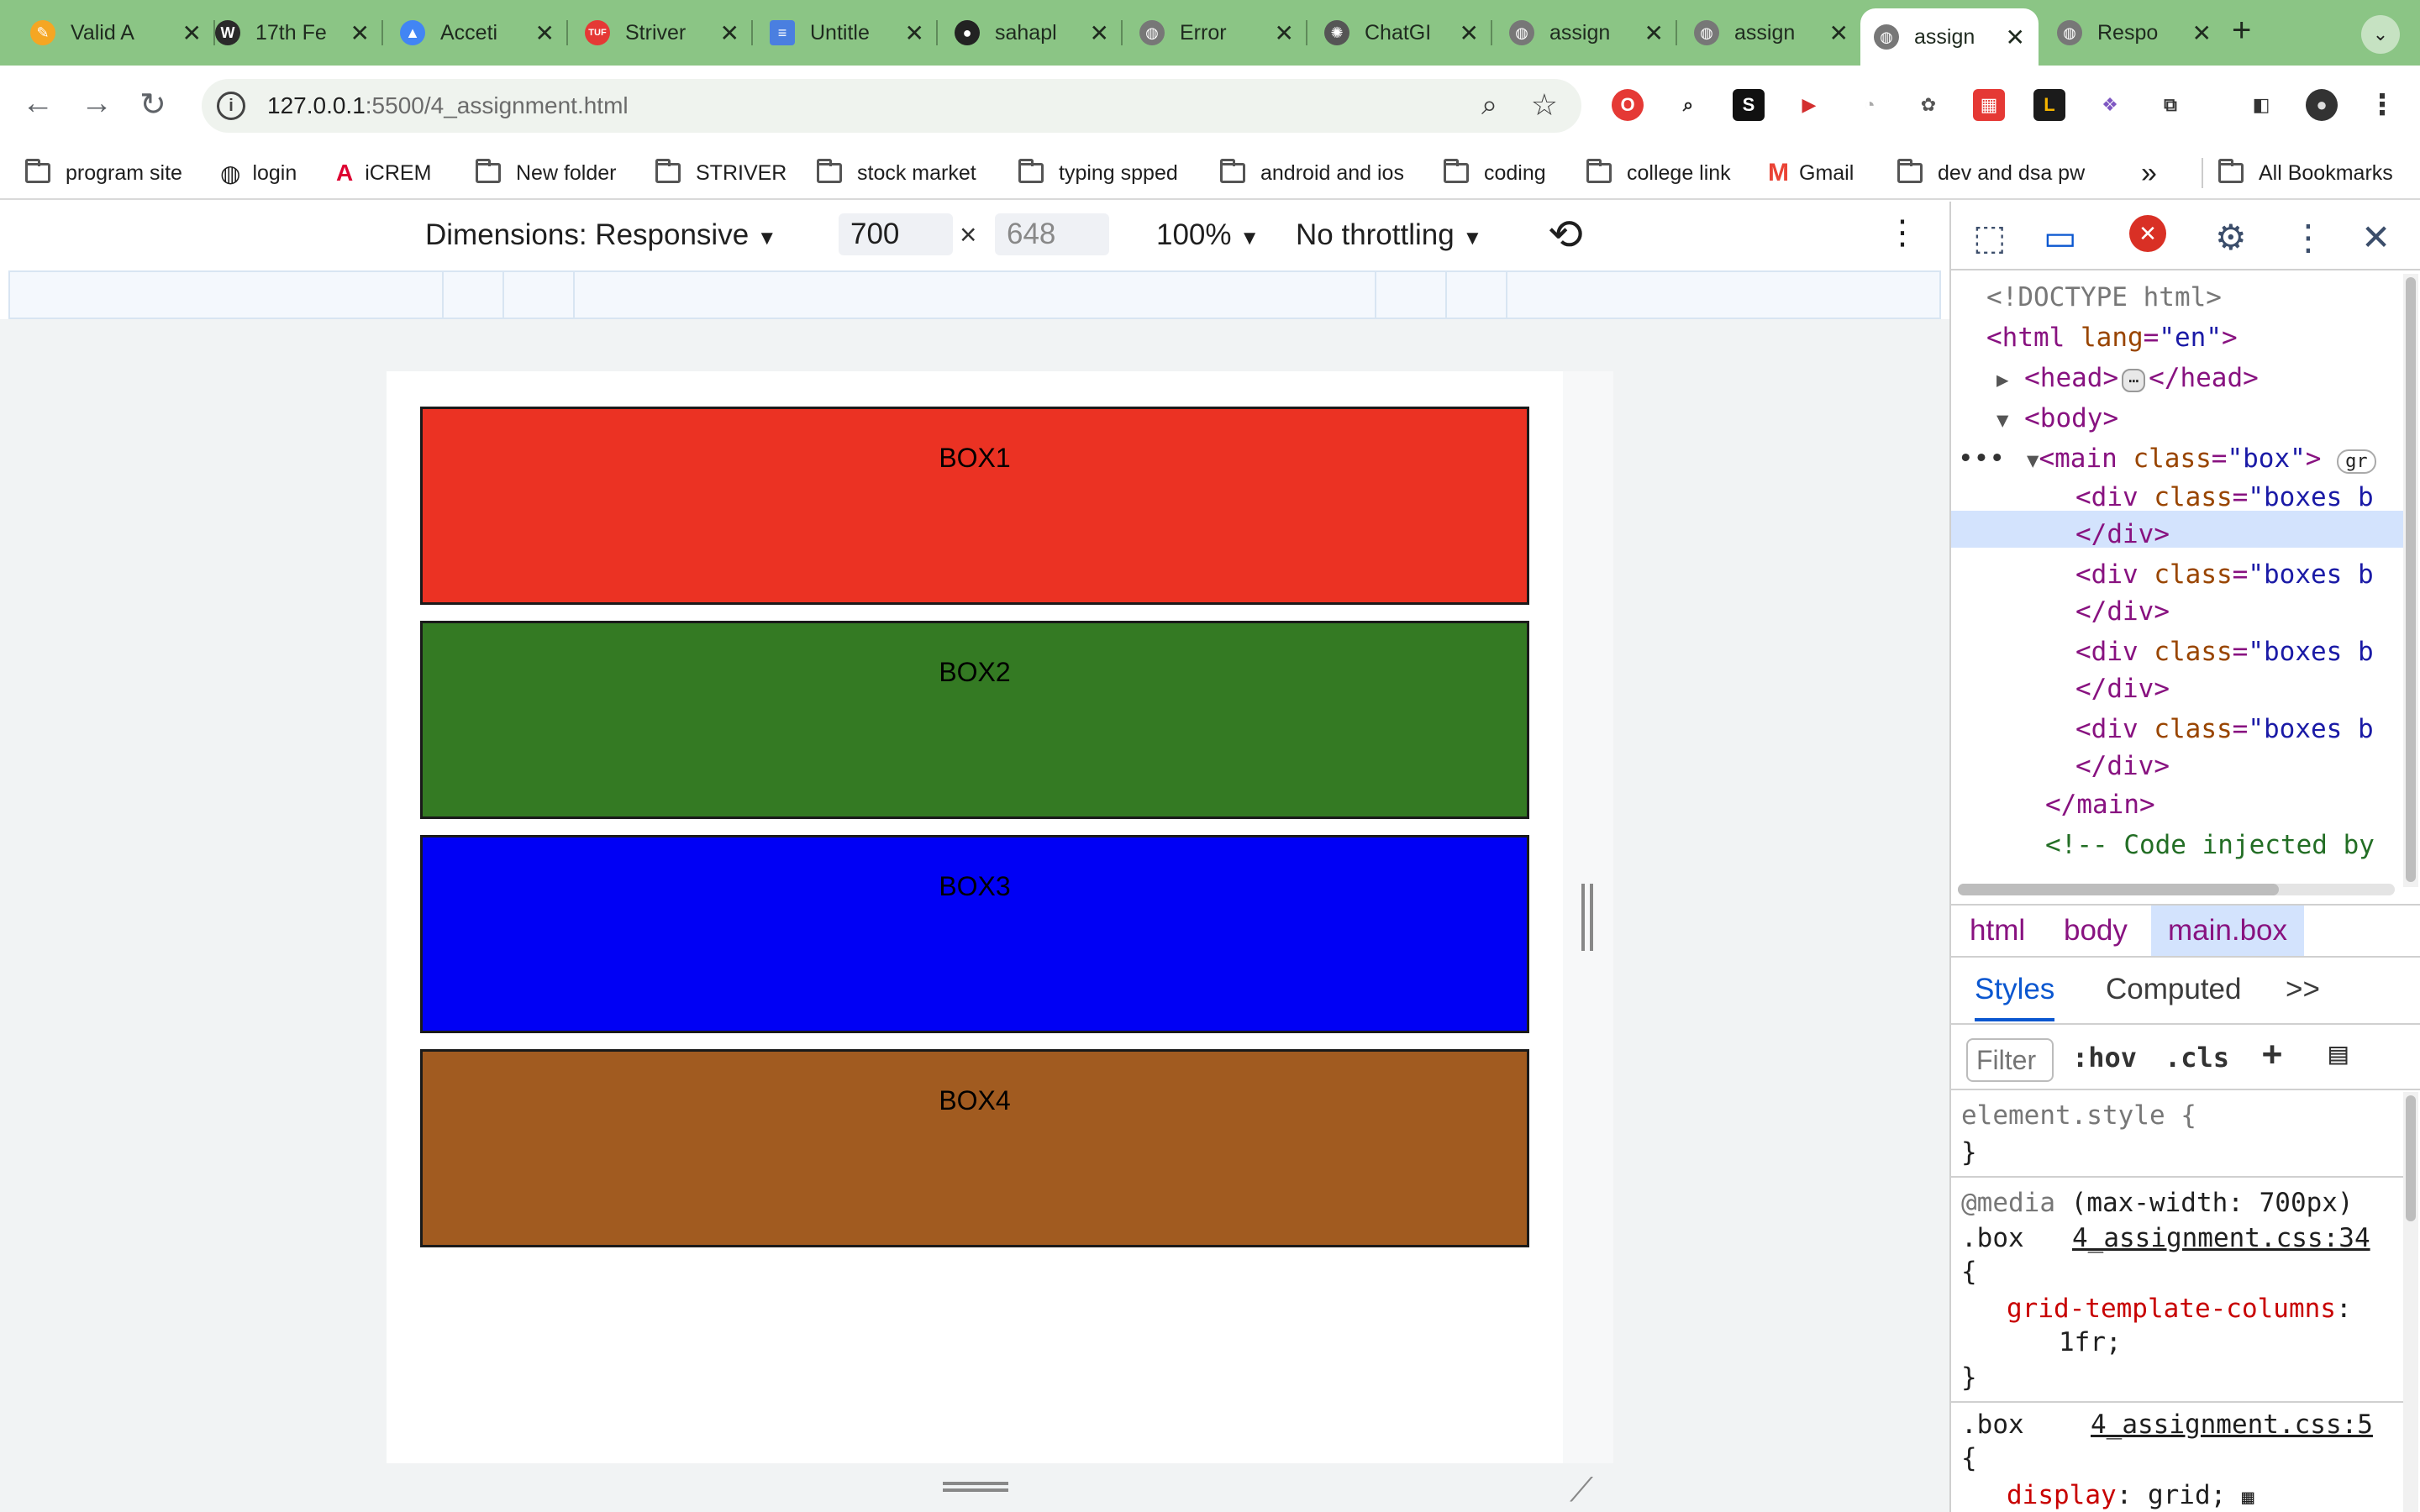 The width and height of the screenshot is (2420, 1512). Describe the element at coordinates (2410, 1302) in the screenshot. I see `styles-vertical-scrollbar` at that location.